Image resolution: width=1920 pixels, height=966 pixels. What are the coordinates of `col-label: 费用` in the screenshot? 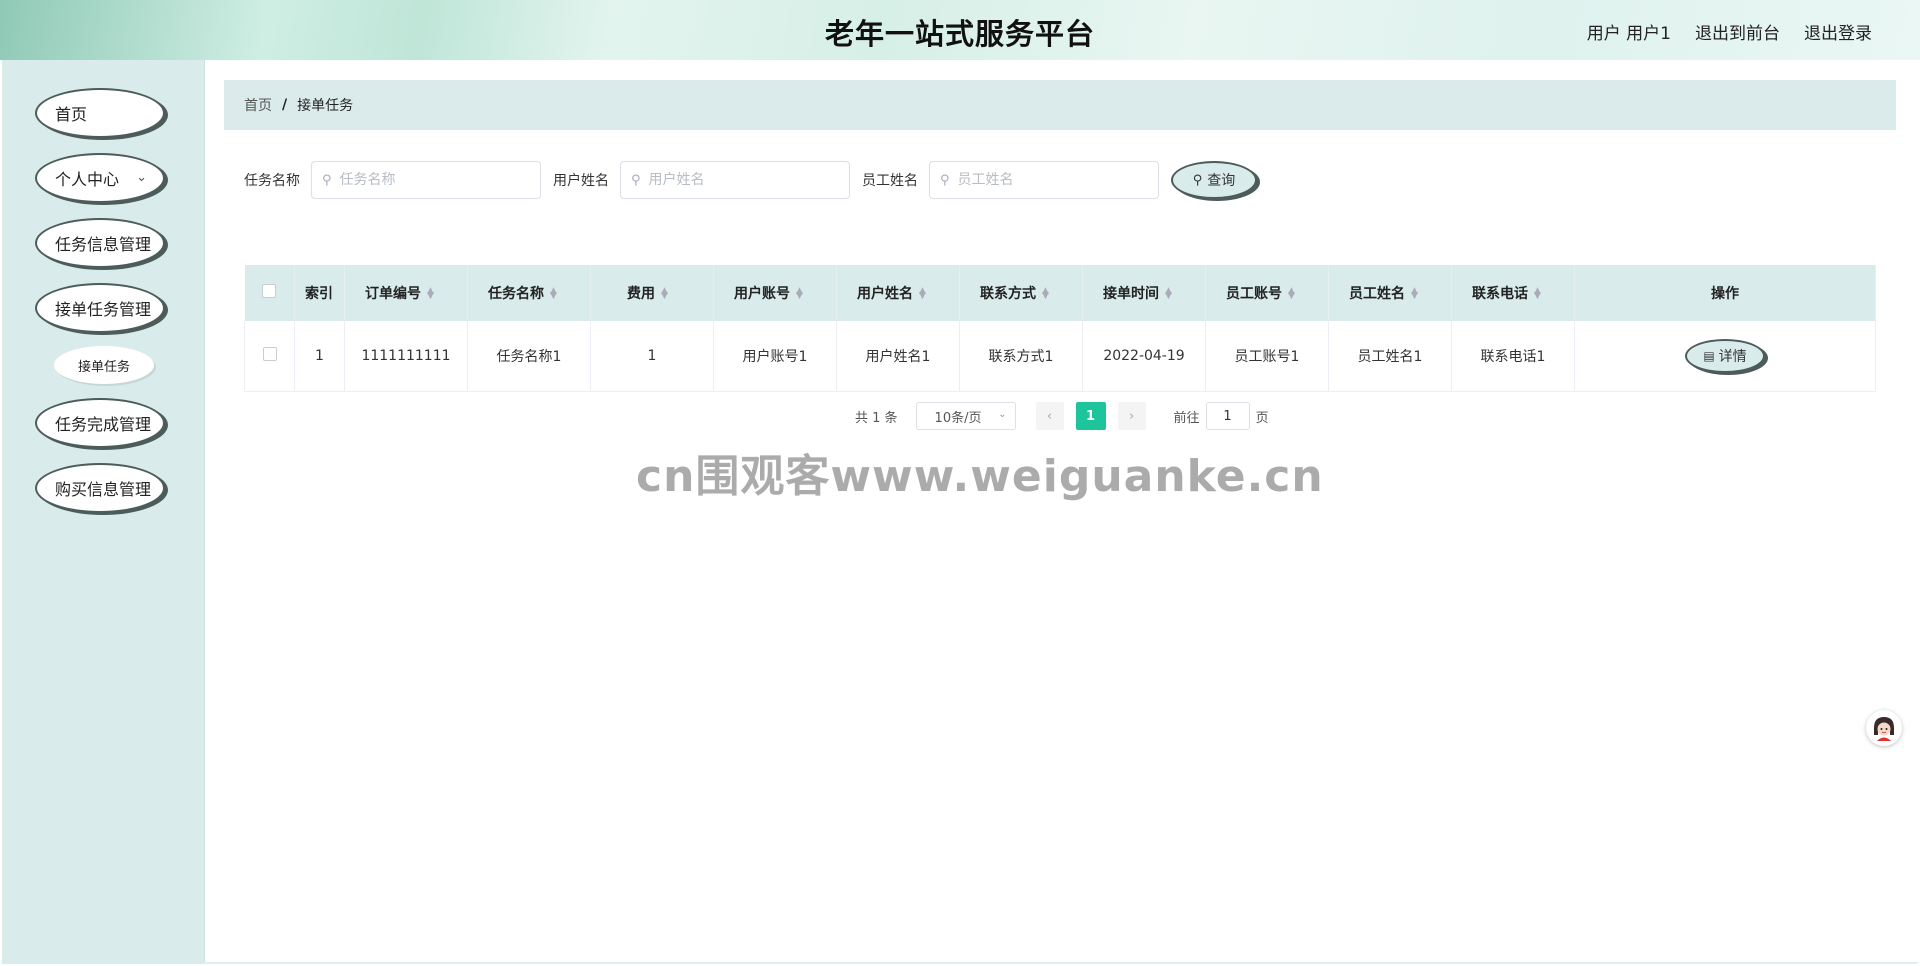 It's located at (641, 294).